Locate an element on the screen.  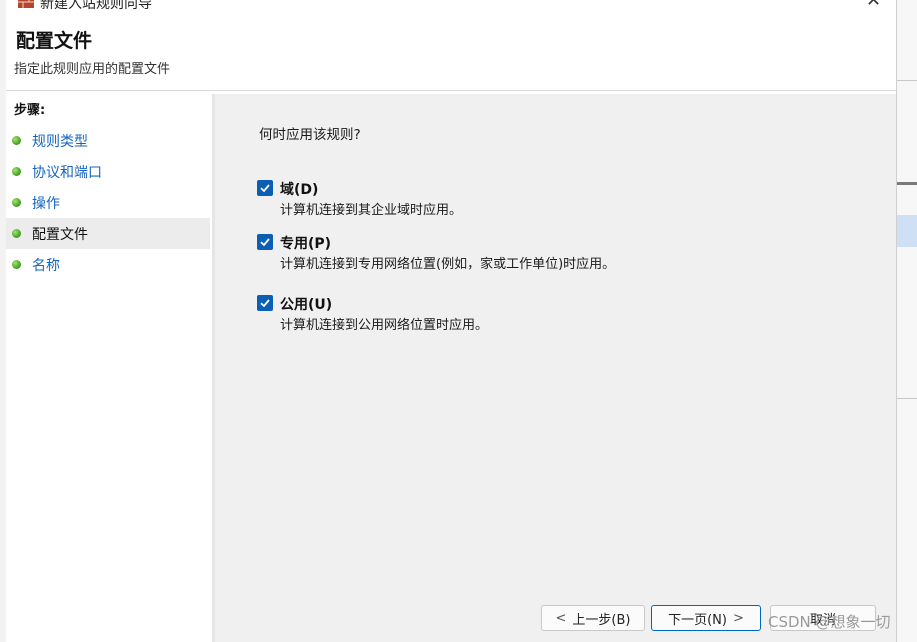
domain-checkbox is located at coordinates (265, 188).